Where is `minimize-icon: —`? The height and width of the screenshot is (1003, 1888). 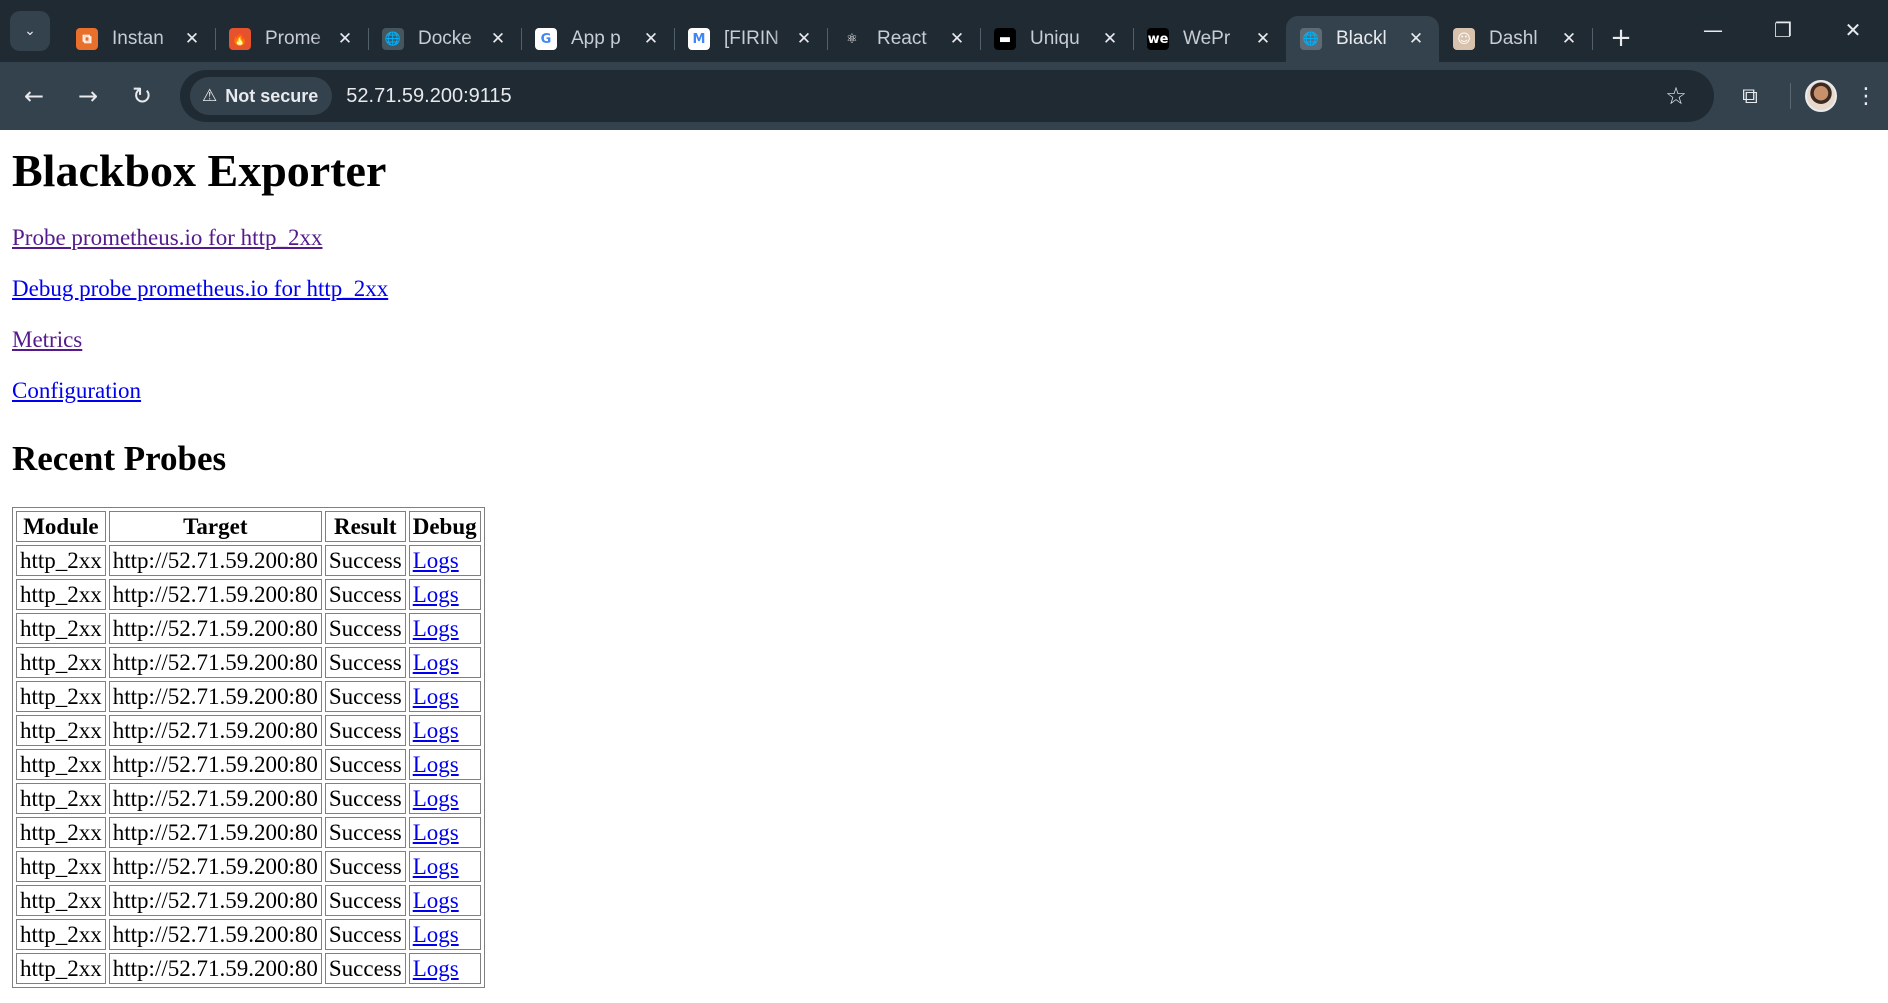
minimize-icon: — is located at coordinates (1713, 30).